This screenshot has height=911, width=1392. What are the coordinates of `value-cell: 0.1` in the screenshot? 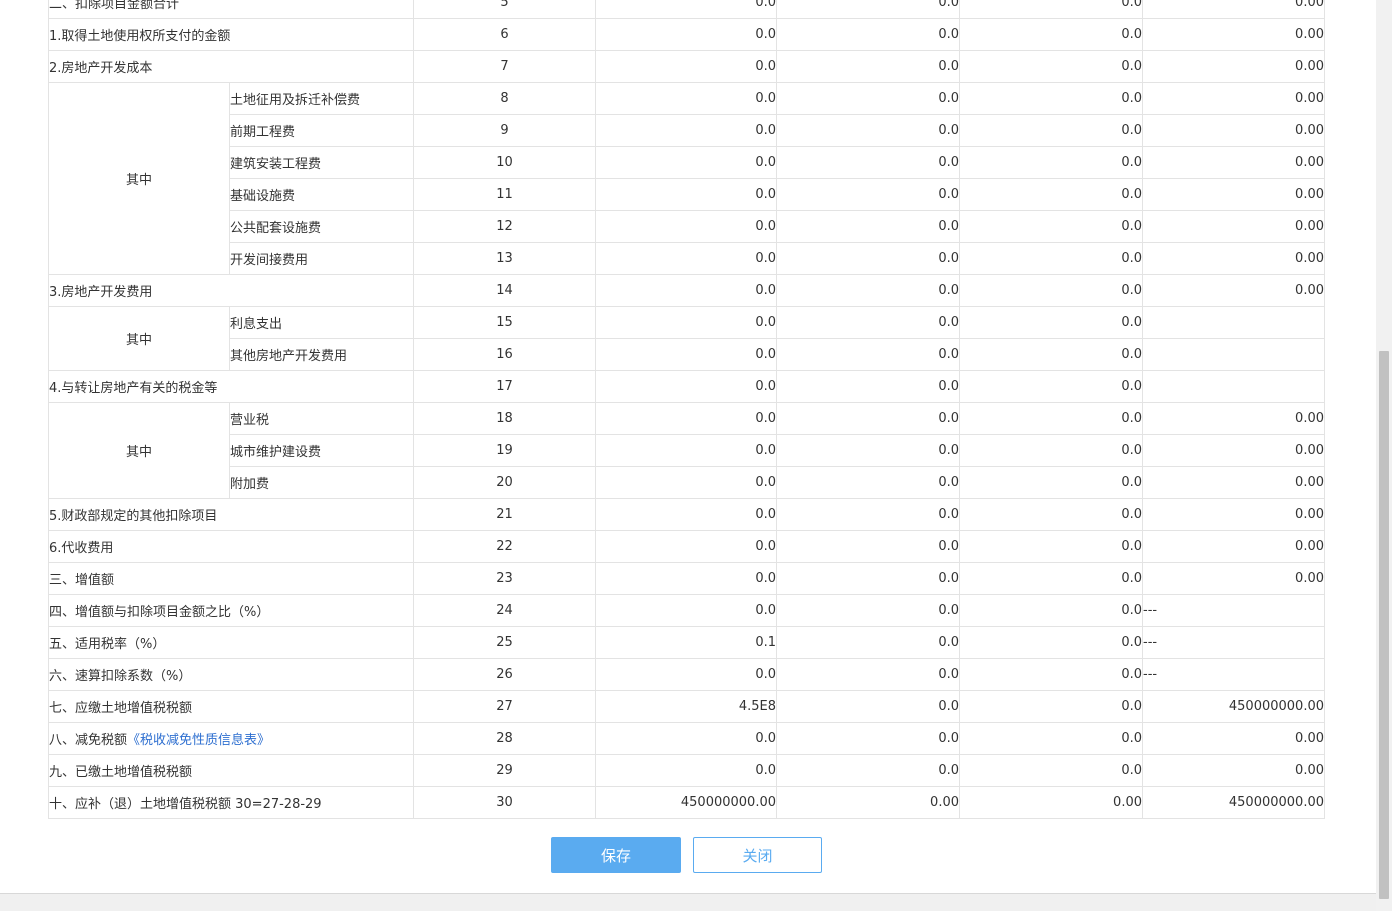 It's located at (686, 642).